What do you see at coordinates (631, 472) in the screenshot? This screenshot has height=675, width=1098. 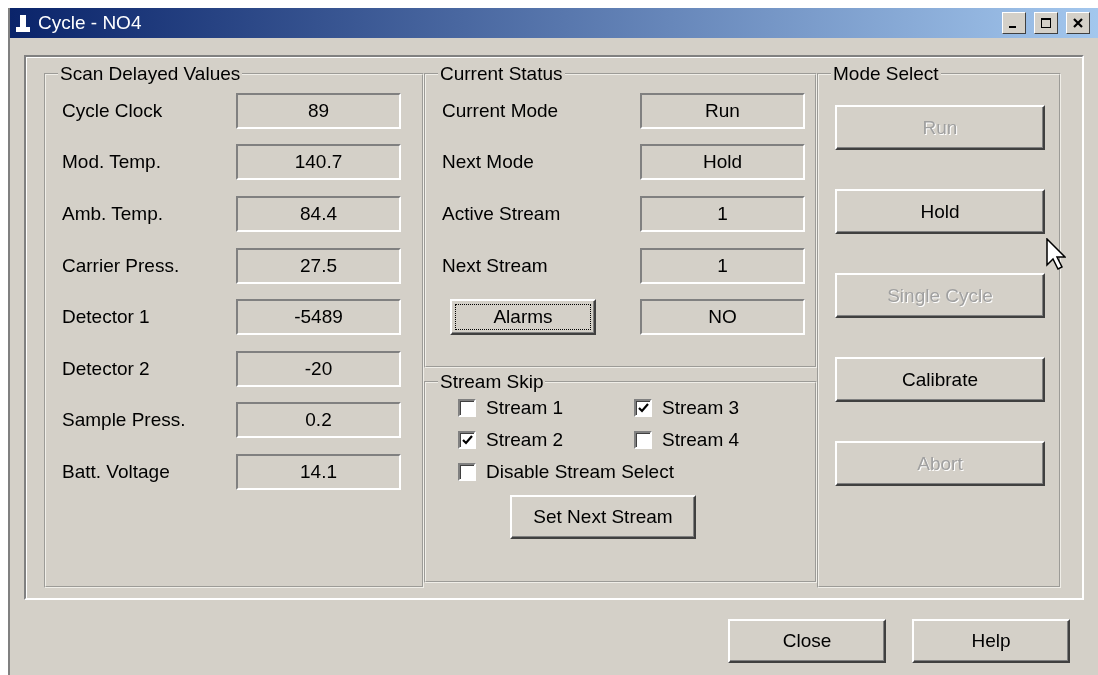 I see `checkbox: Disable Stream Select` at bounding box center [631, 472].